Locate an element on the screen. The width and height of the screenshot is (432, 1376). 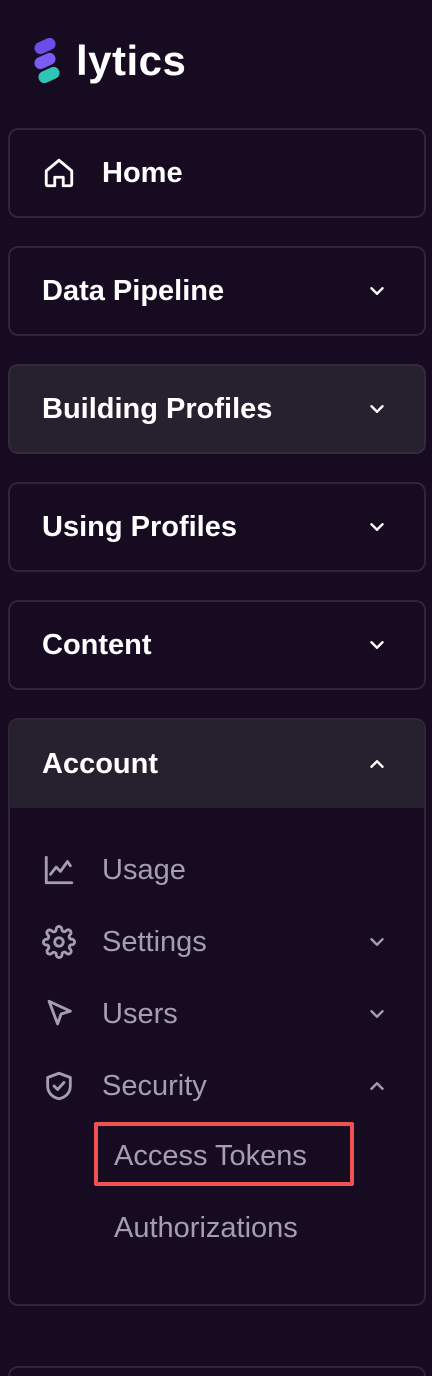
home-icon is located at coordinates (59, 173).